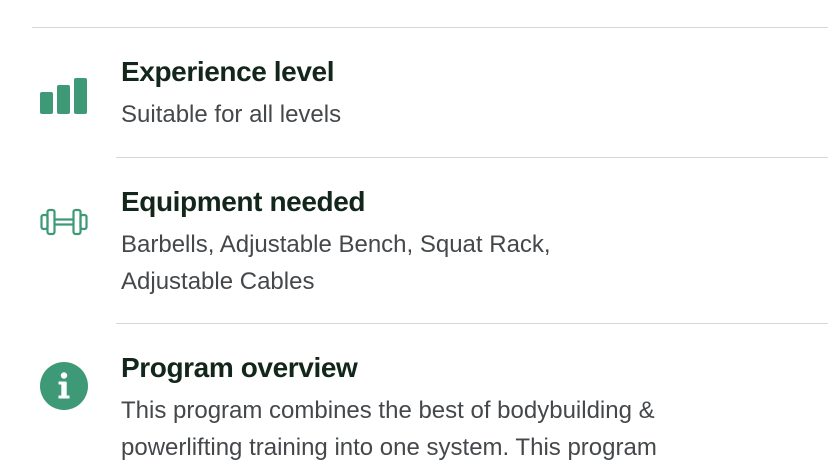 The image size is (828, 466). What do you see at coordinates (243, 201) in the screenshot?
I see `equipment-needed-title: Equipment needed` at bounding box center [243, 201].